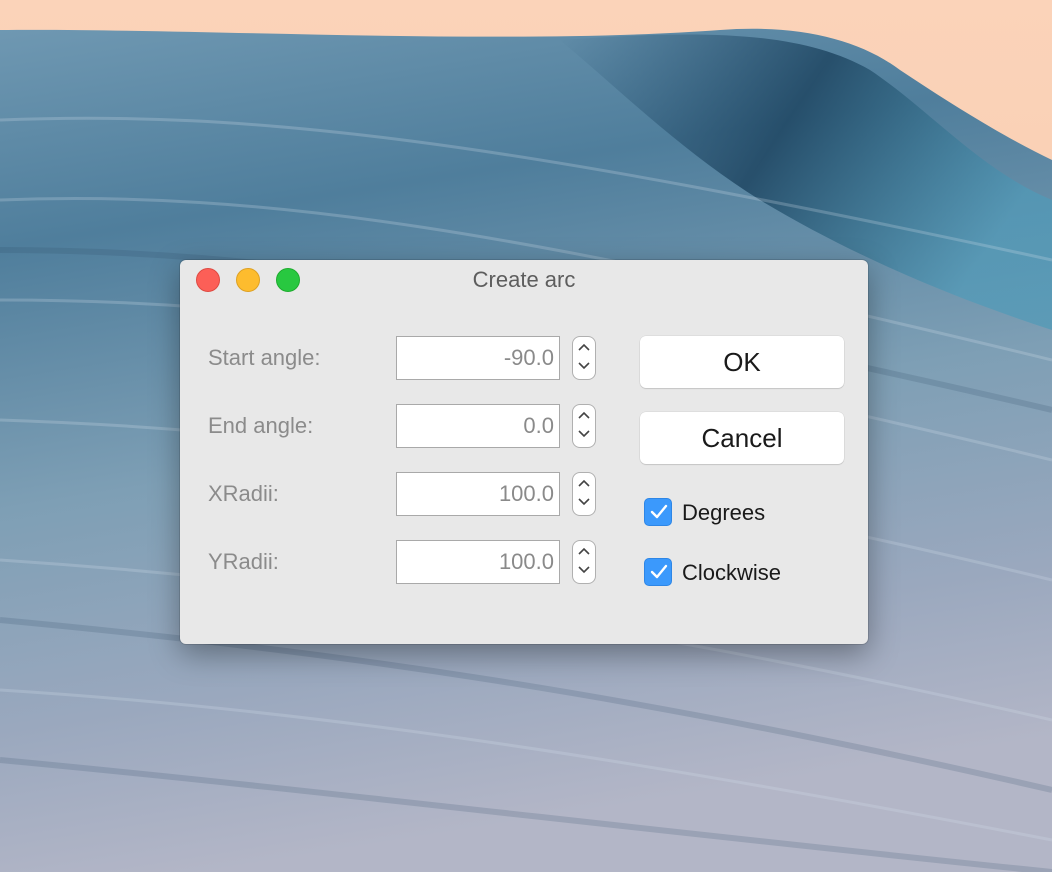  Describe the element at coordinates (742, 438) in the screenshot. I see `cancel-button: Cancel` at that location.